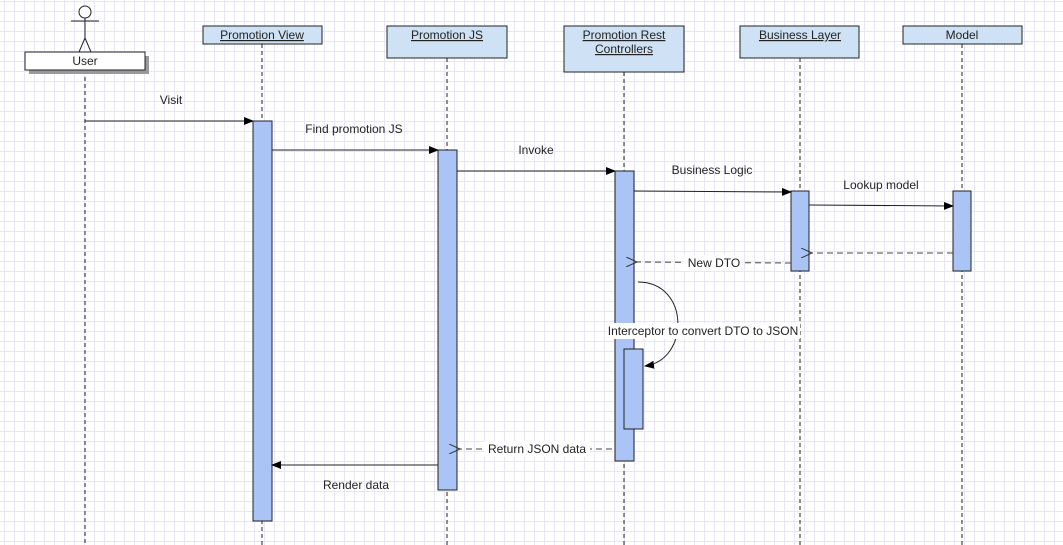 This screenshot has height=545, width=1063. What do you see at coordinates (714, 263) in the screenshot?
I see `message-label: New DTO` at bounding box center [714, 263].